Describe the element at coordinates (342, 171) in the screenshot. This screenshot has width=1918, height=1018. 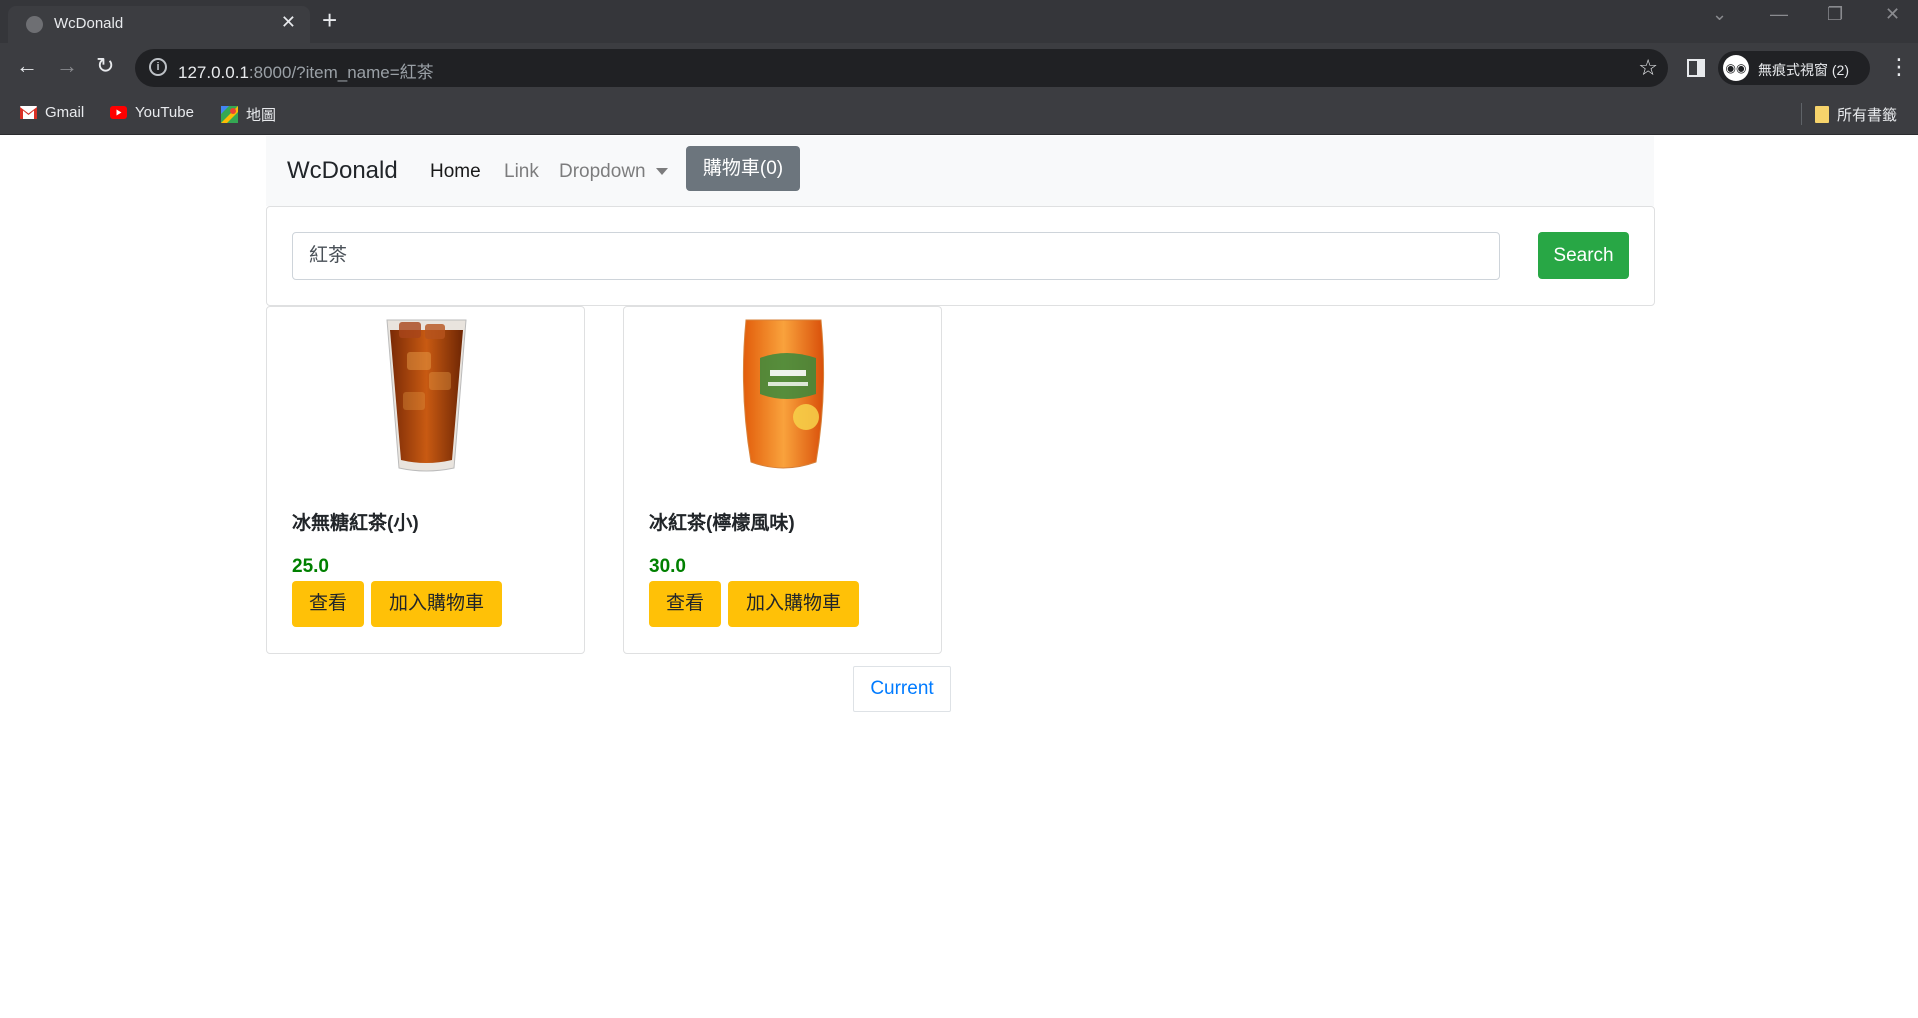
I see `site-brand: WcDonald` at that location.